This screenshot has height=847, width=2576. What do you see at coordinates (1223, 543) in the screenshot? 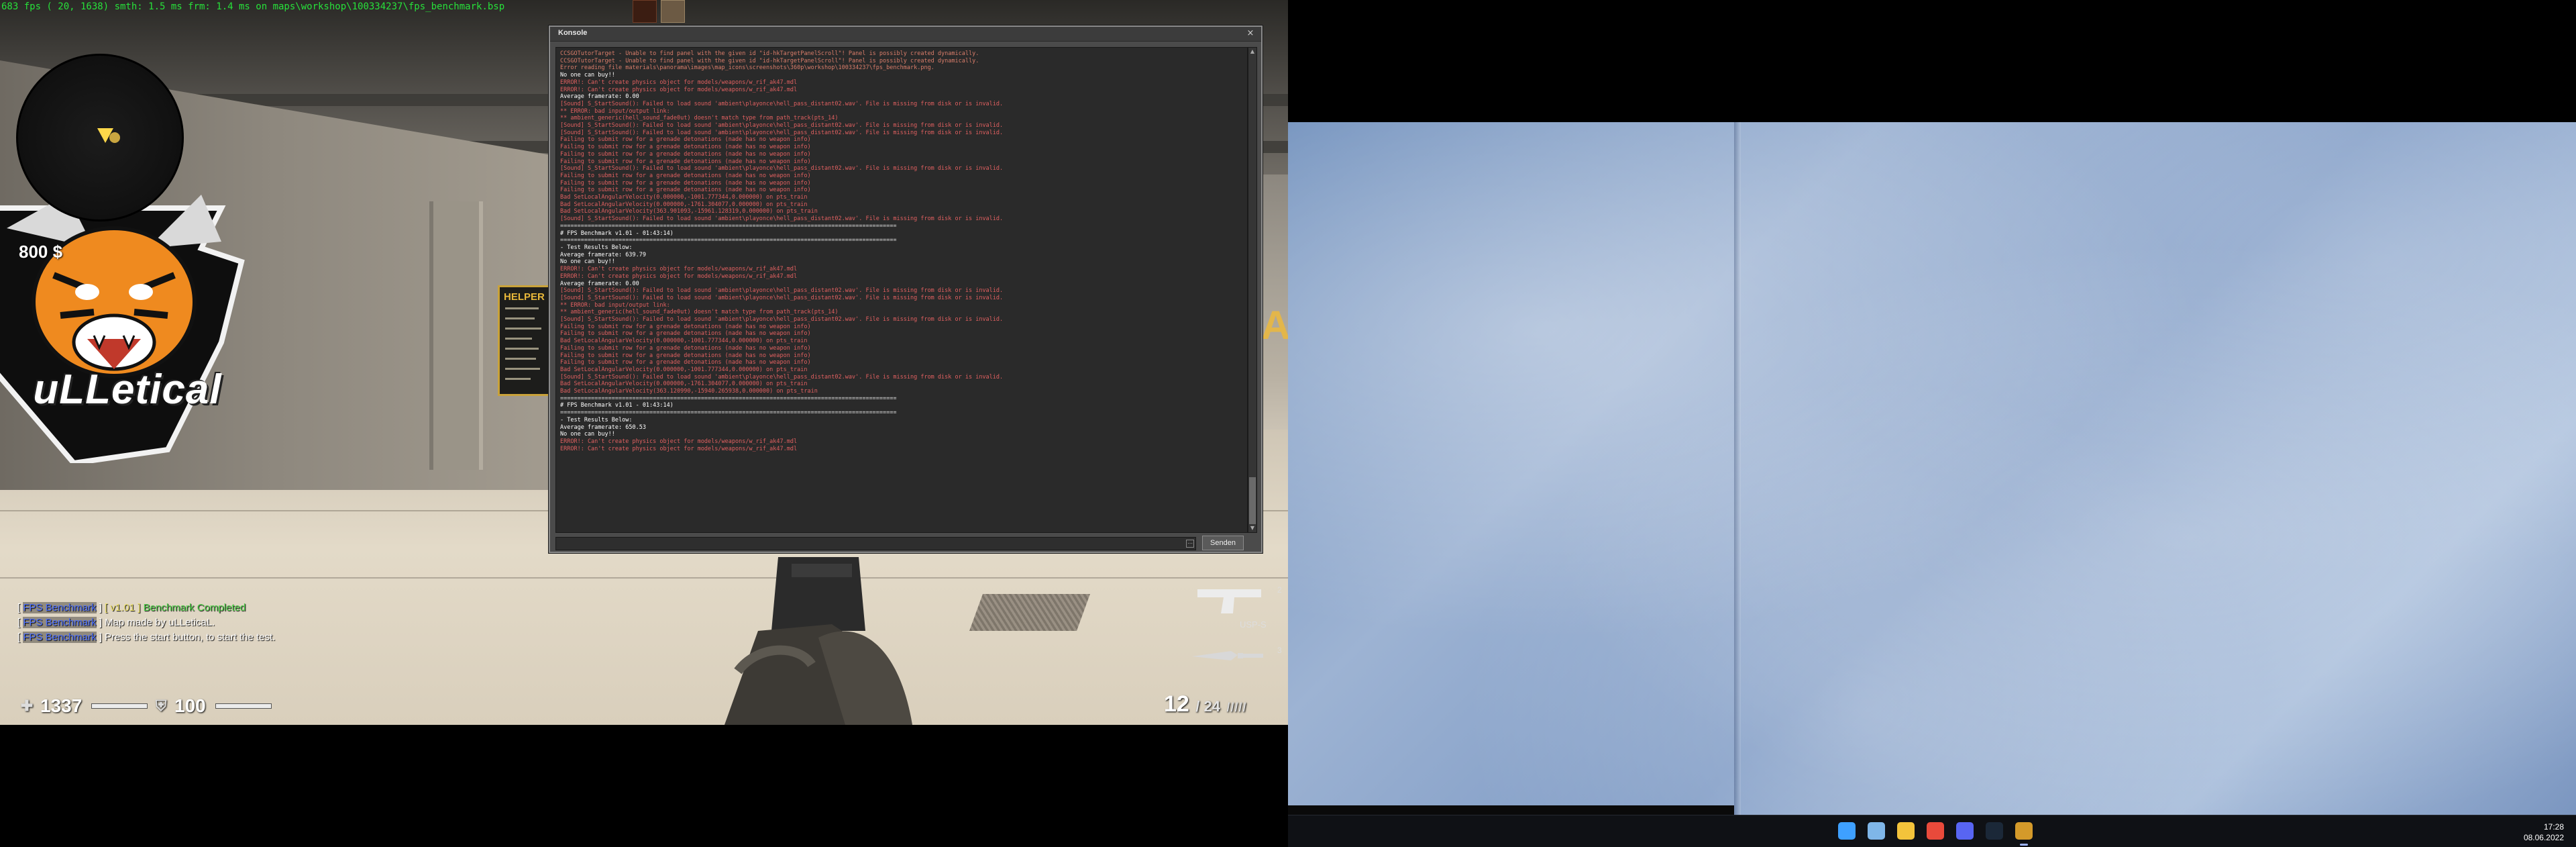
I see `submit-button: Senden` at bounding box center [1223, 543].